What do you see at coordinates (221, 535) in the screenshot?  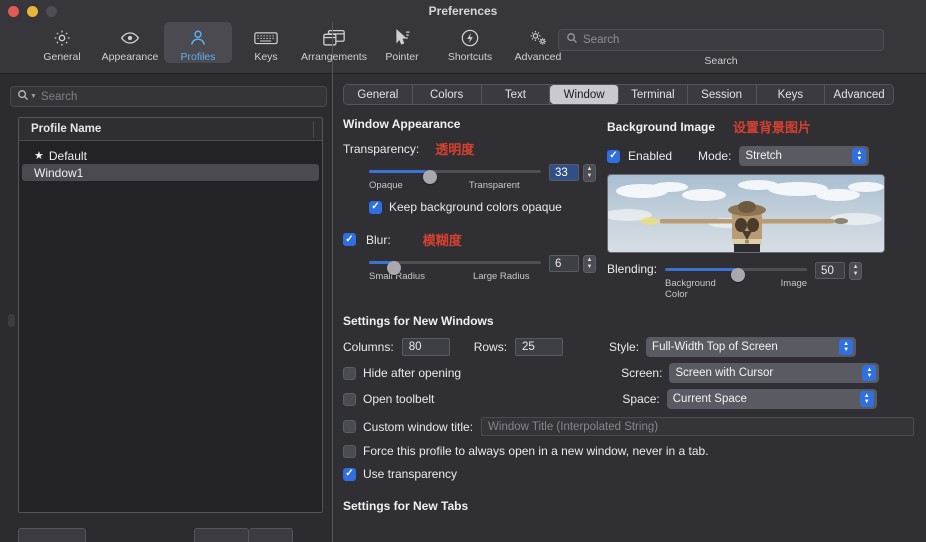 I see `other-actions-button` at bounding box center [221, 535].